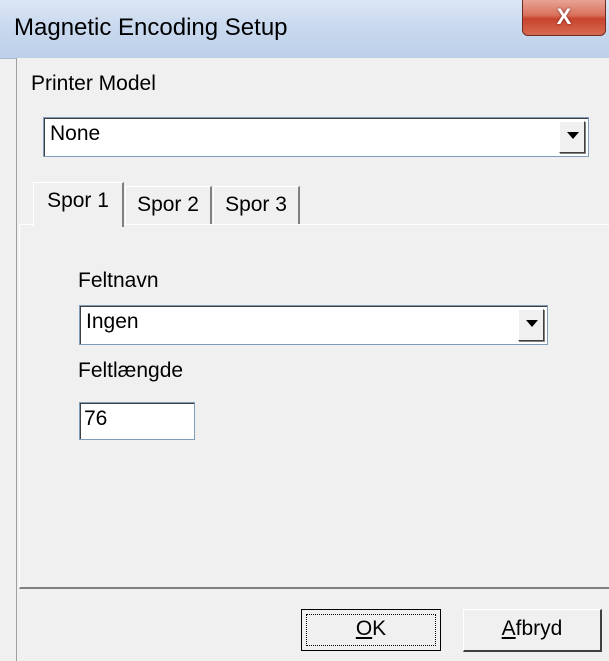  Describe the element at coordinates (96, 418) in the screenshot. I see `field-length-value: 76` at that location.